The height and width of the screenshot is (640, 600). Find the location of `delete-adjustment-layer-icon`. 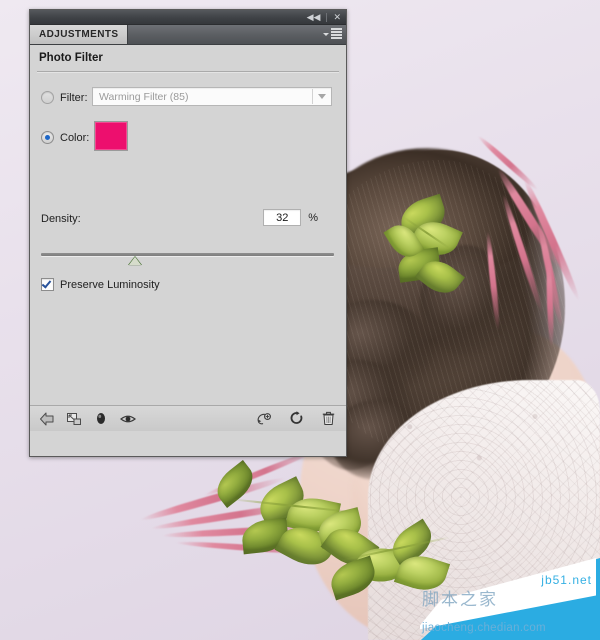

delete-adjustment-layer-icon is located at coordinates (328, 419).